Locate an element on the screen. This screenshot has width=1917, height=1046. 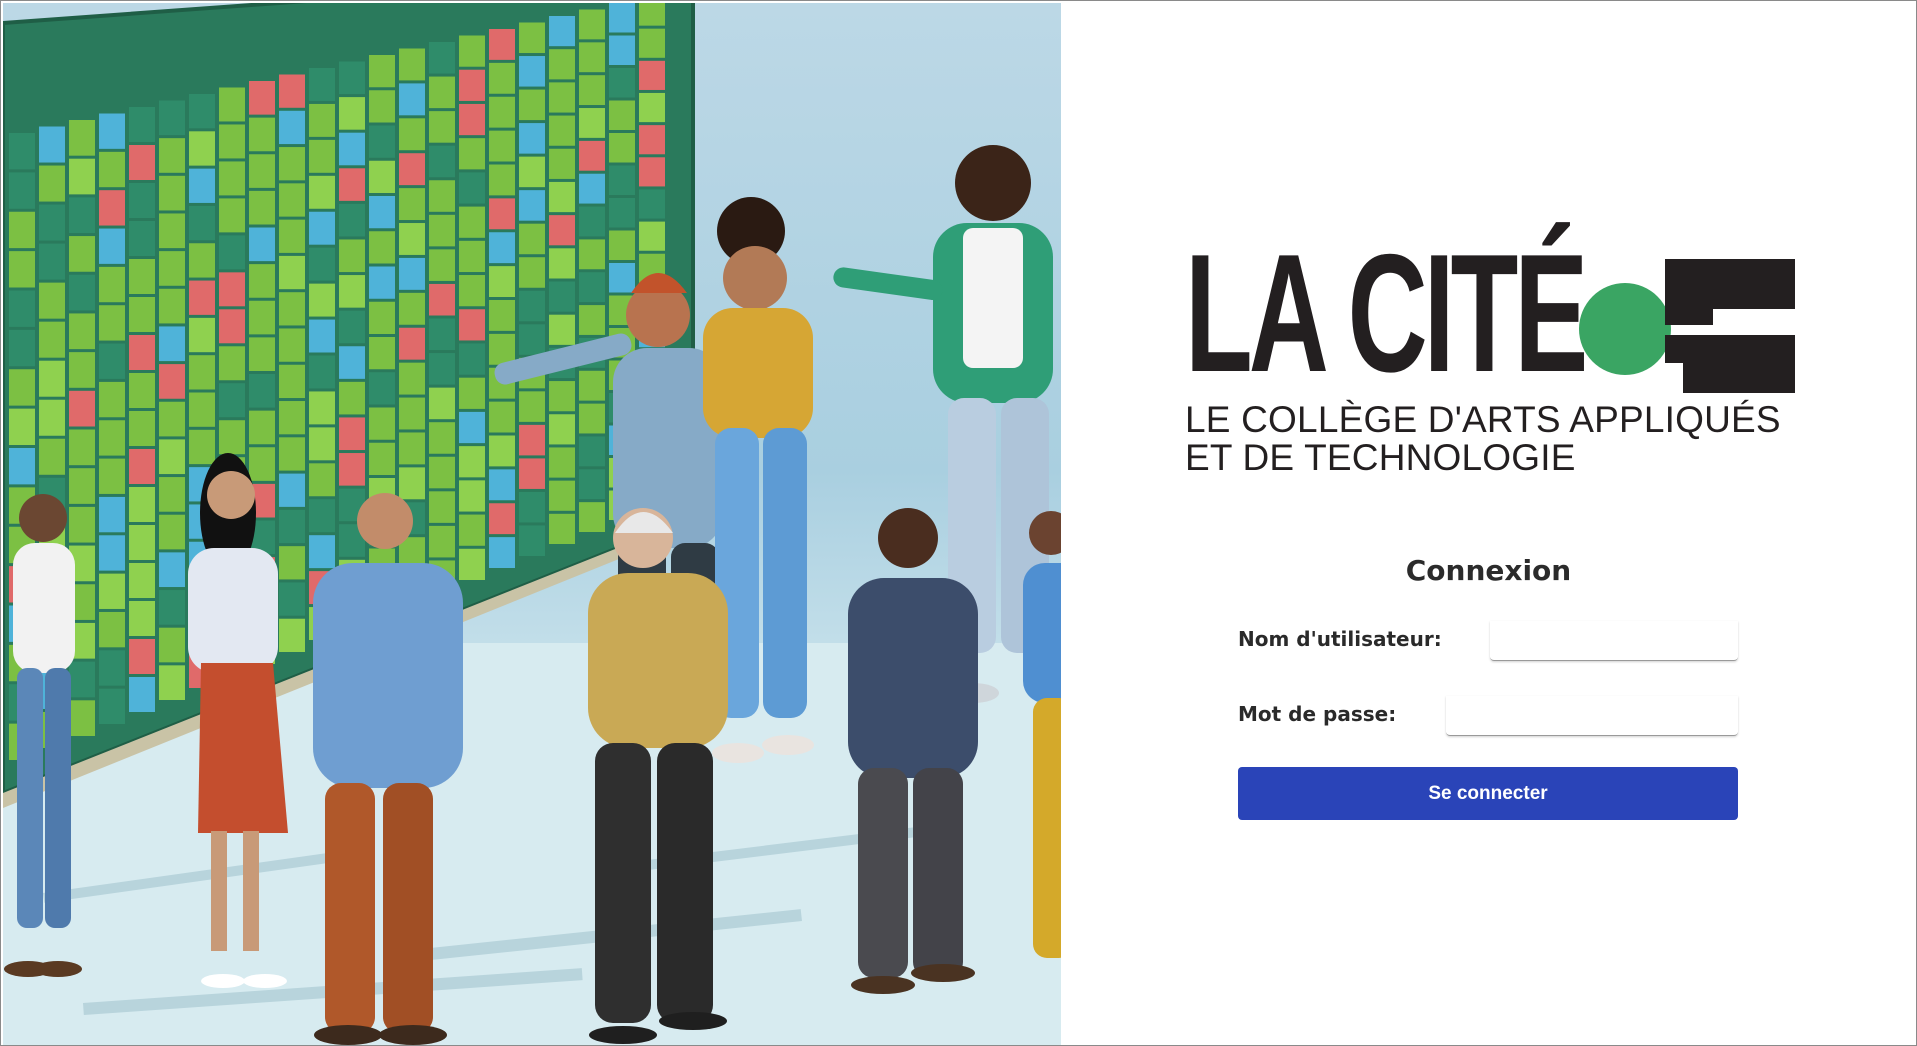
username-input is located at coordinates (1614, 641).